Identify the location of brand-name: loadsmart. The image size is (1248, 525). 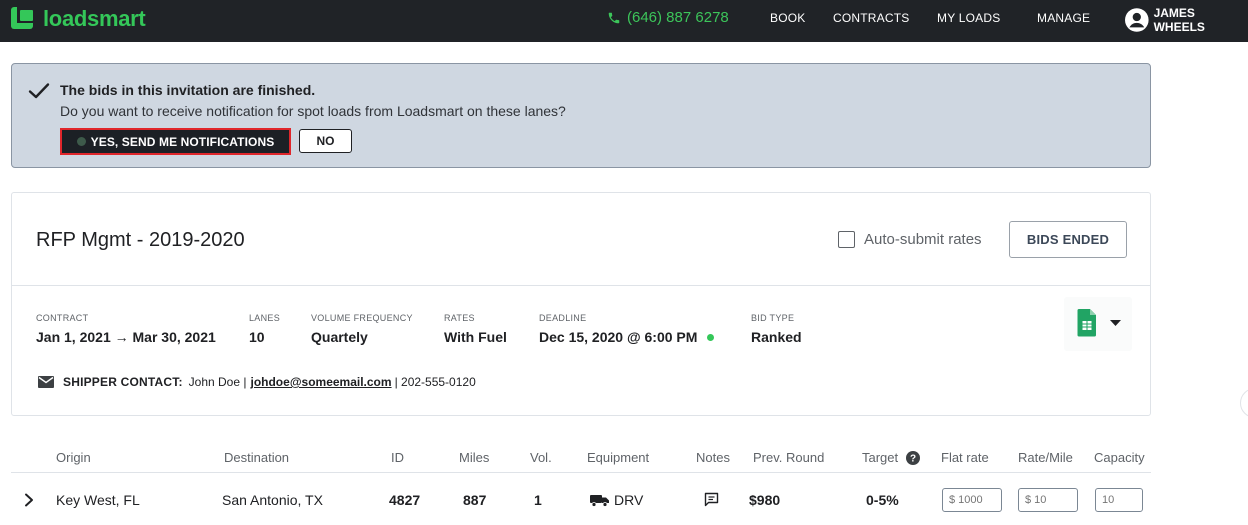
(94, 18).